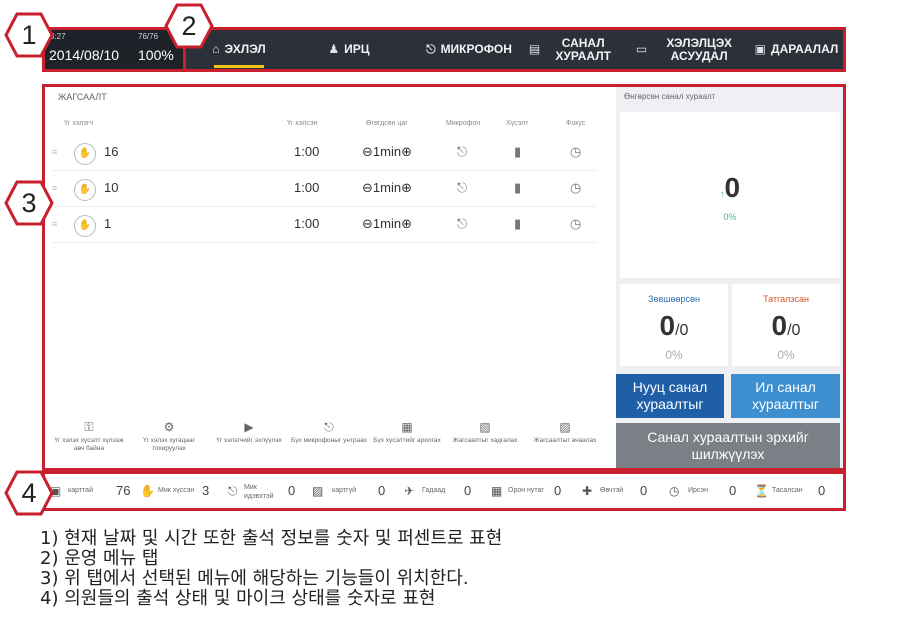 Image resolution: width=900 pixels, height=629 pixels. I want to click on annotation-badge-3: 3, so click(29, 203).